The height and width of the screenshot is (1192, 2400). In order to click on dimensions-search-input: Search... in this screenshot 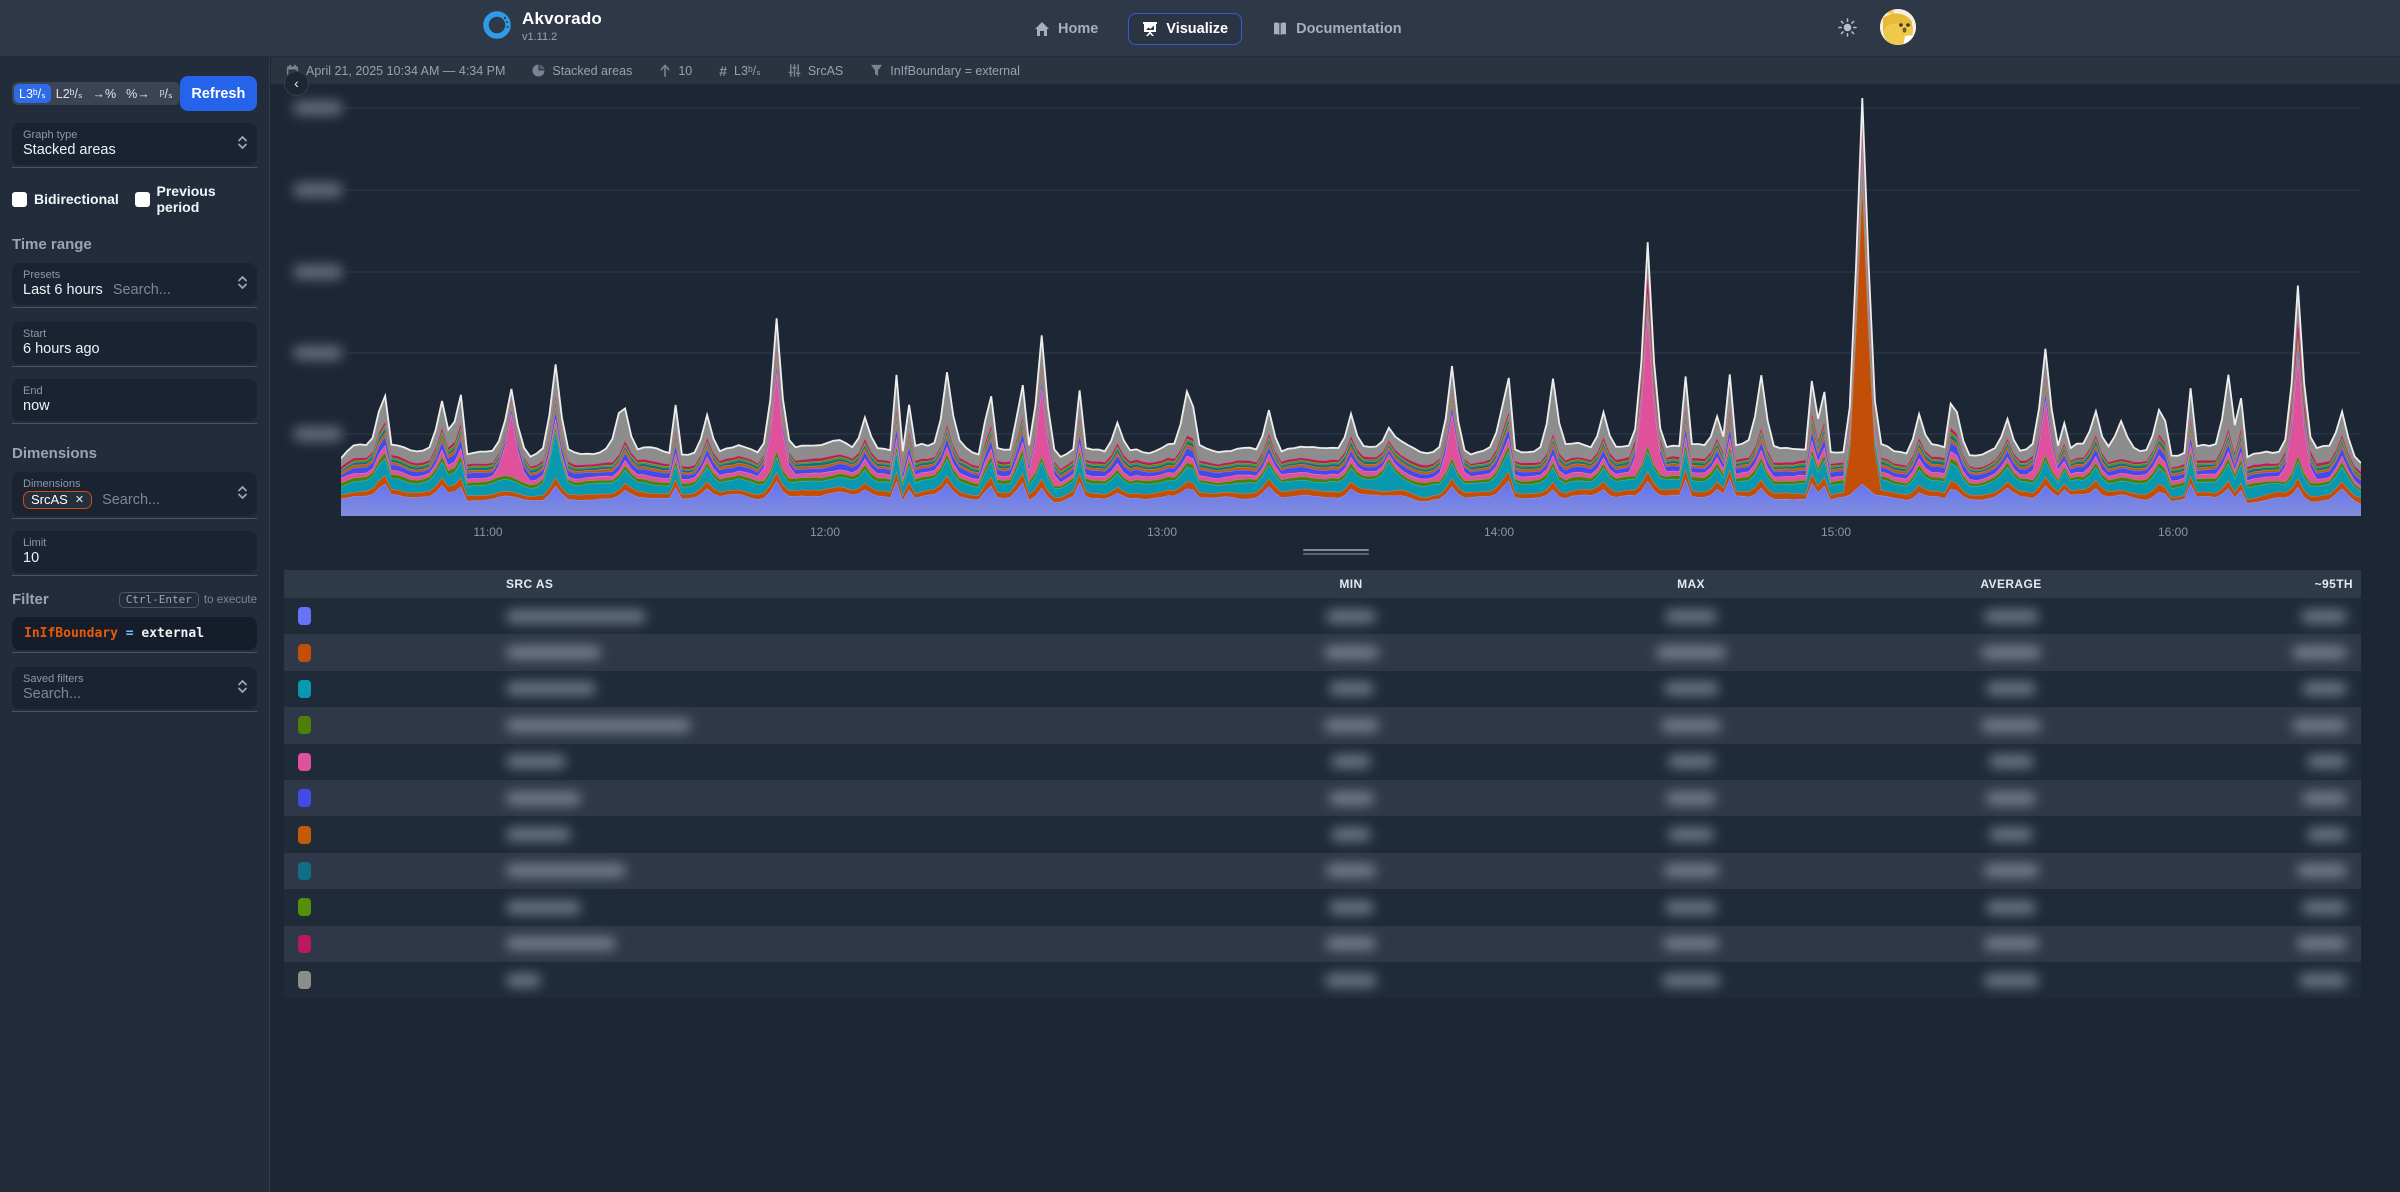, I will do `click(131, 500)`.